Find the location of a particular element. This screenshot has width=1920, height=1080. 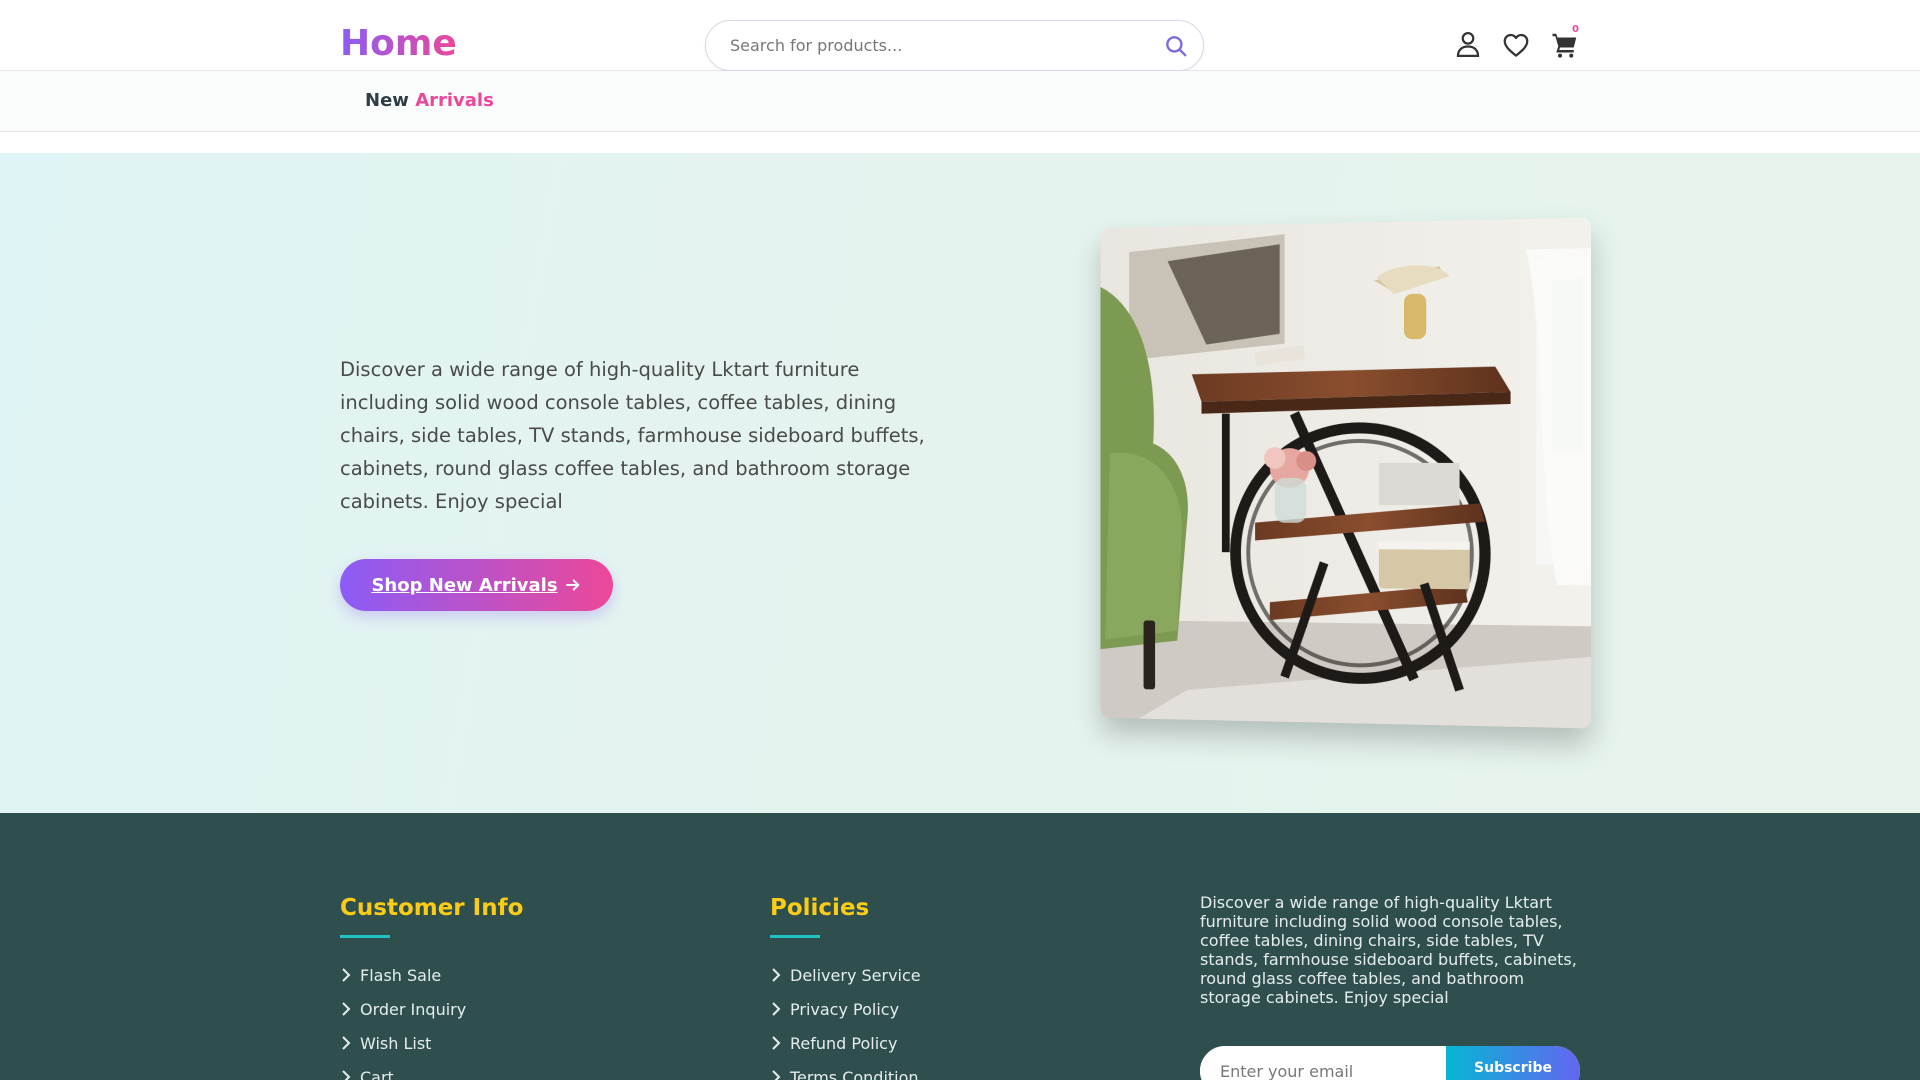

footer-link-terms-condition: Terms Condition is located at coordinates (845, 1070).